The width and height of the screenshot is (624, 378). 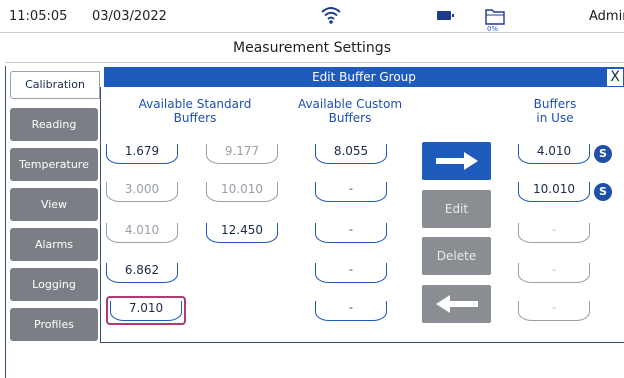 I want to click on buffer-value: 7.010, so click(x=146, y=308).